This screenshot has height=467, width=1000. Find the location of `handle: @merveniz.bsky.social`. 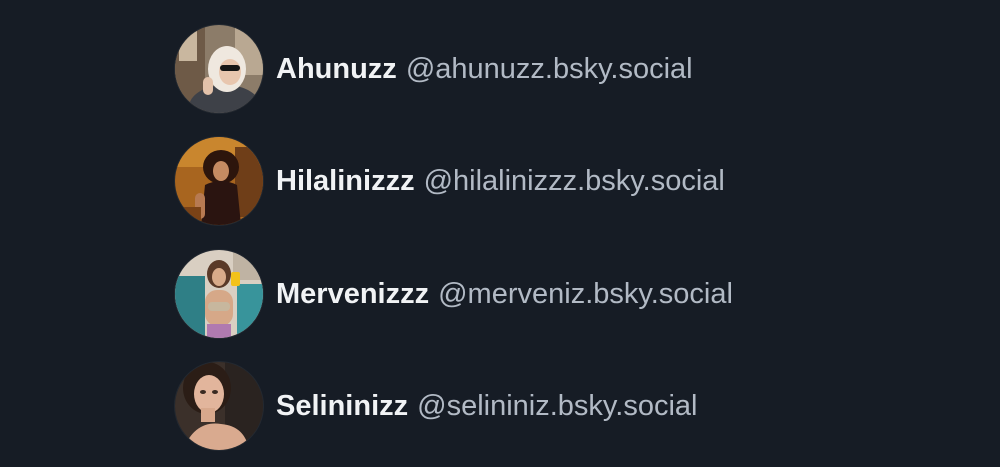

handle: @merveniz.bsky.social is located at coordinates (585, 294).